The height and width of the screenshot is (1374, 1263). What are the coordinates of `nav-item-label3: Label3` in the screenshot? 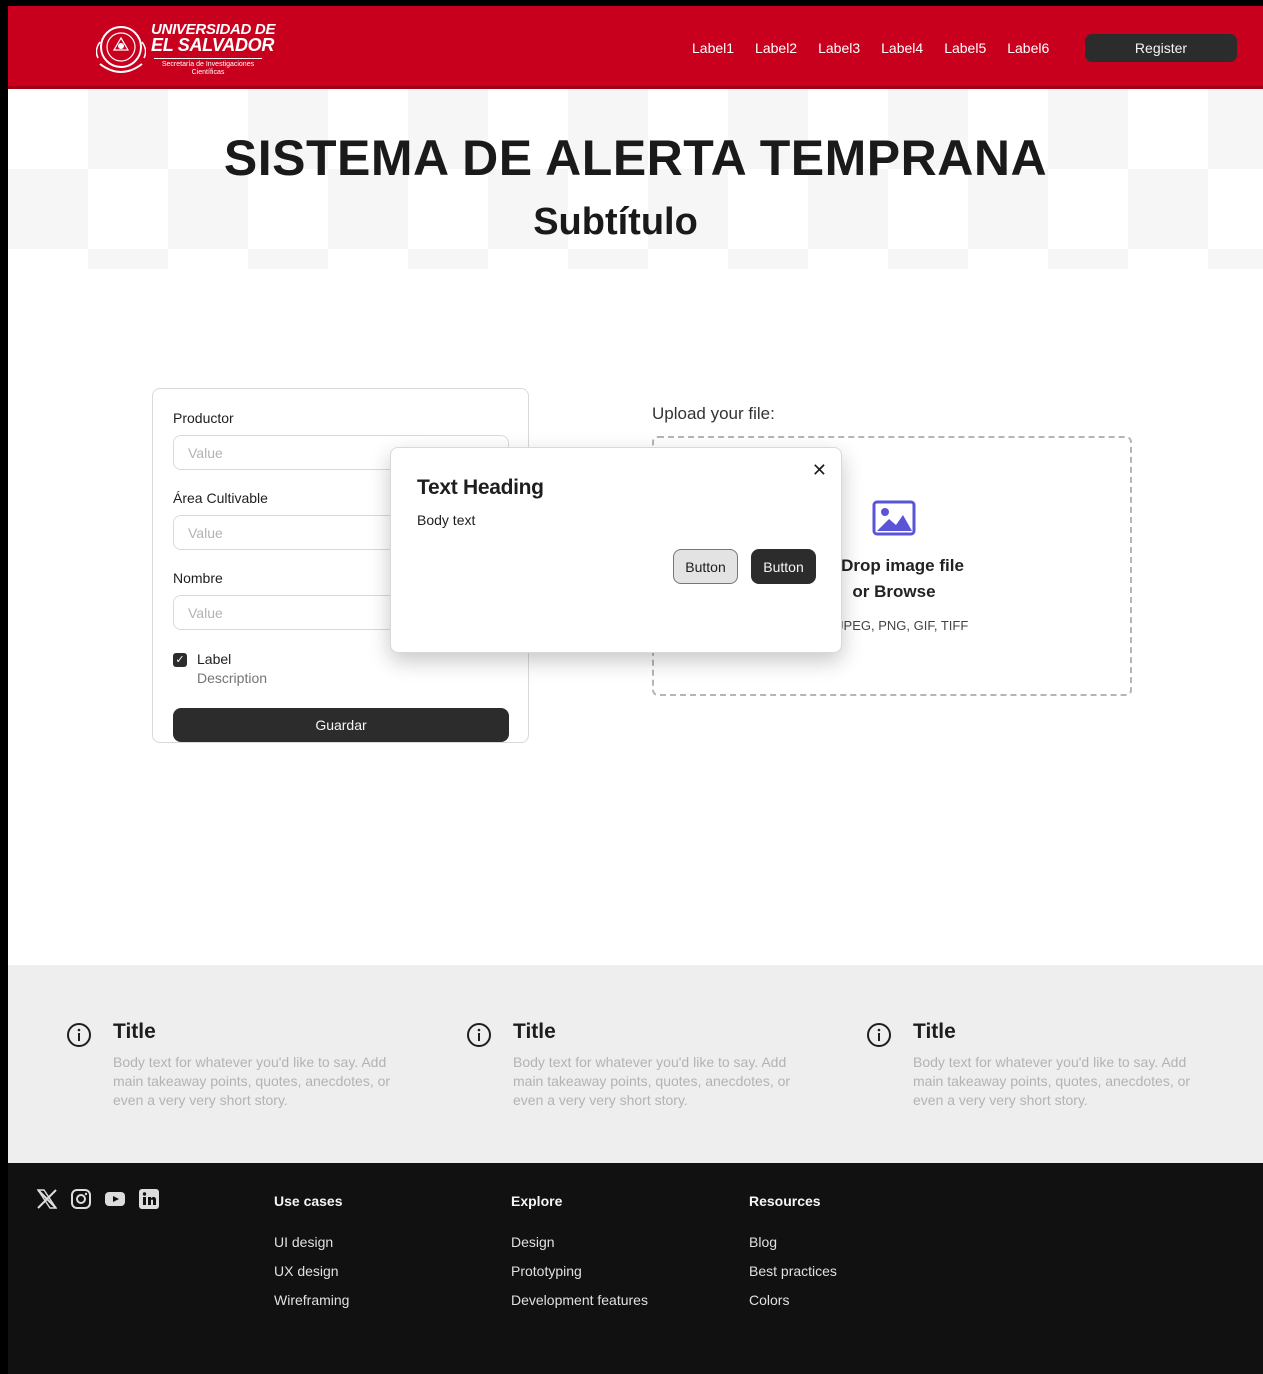 It's located at (839, 48).